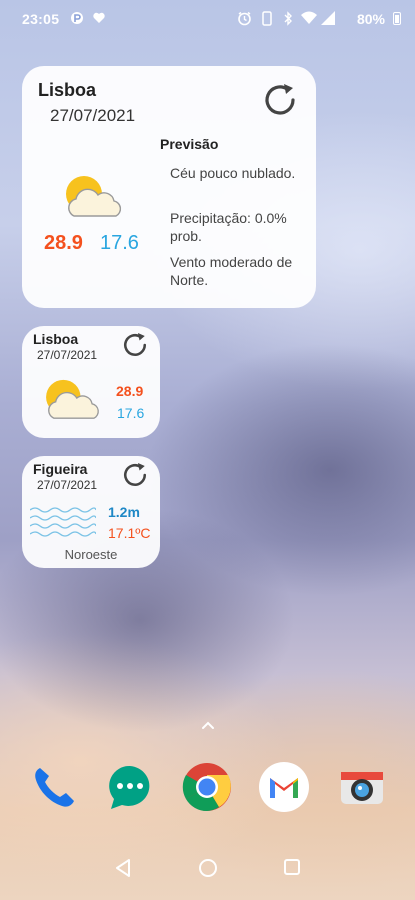  Describe the element at coordinates (288, 20) in the screenshot. I see `bluetooth-icon` at that location.